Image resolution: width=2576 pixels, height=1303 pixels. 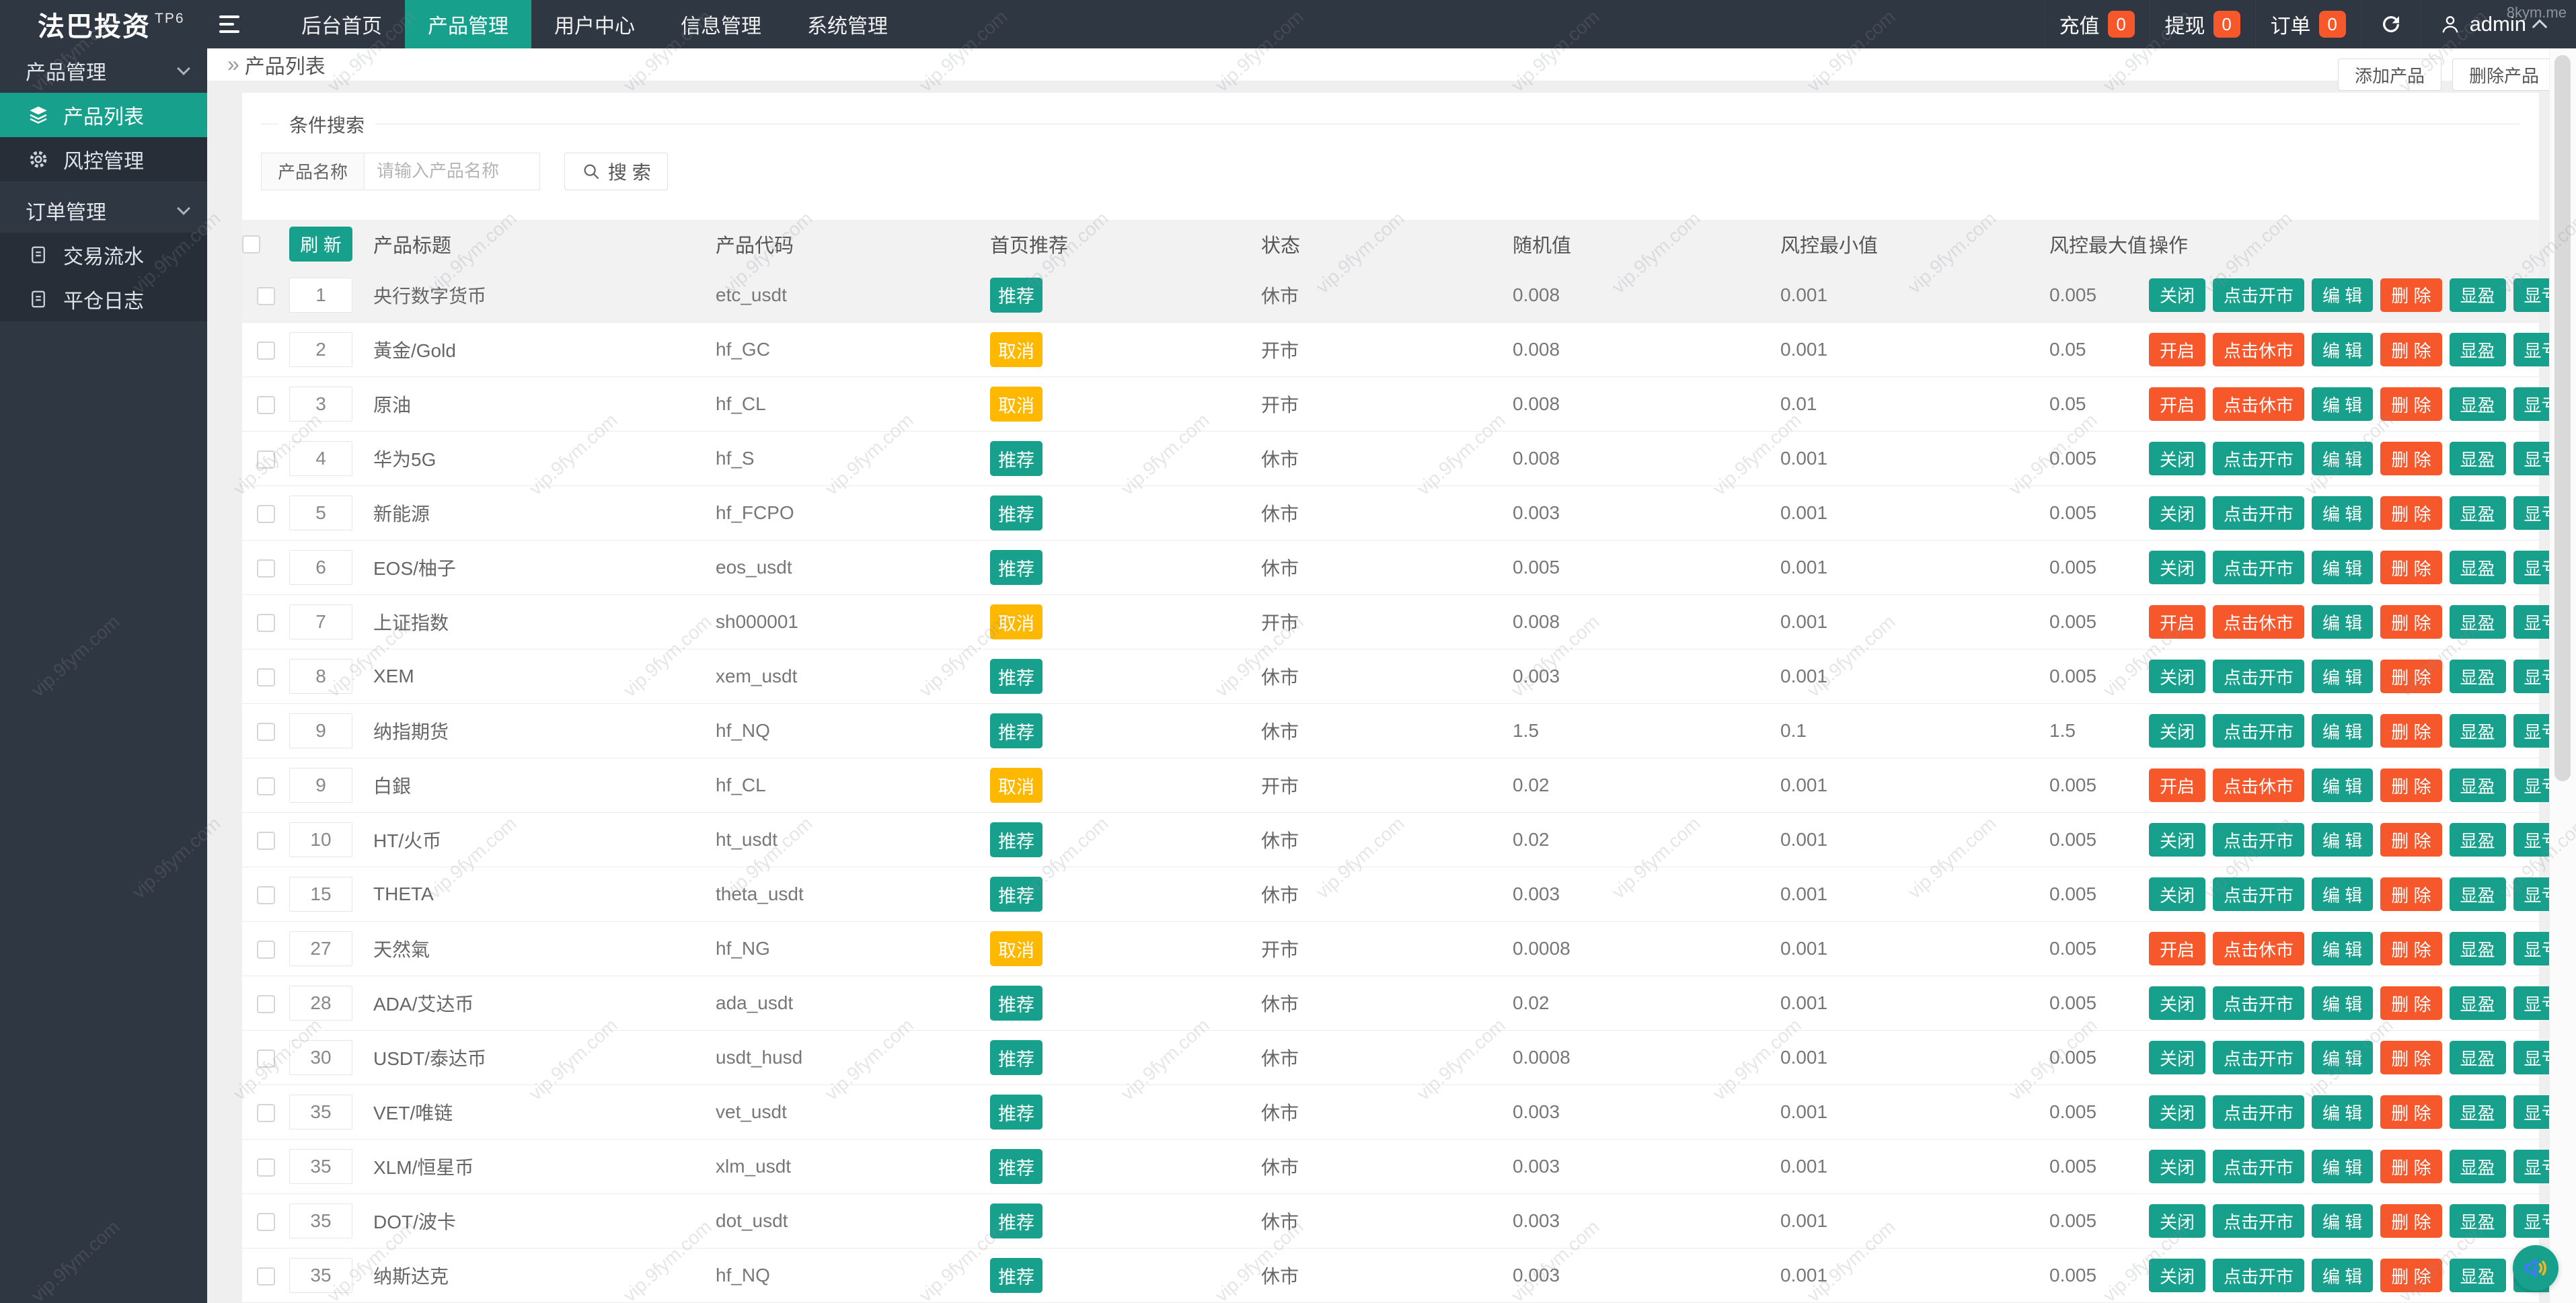 I want to click on sidebar-section-orders: 订单管理, so click(x=103, y=210).